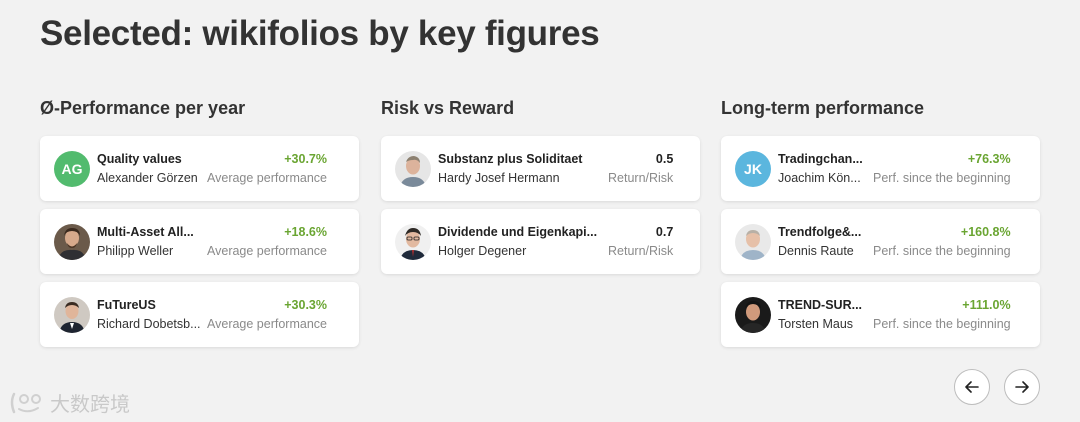 The height and width of the screenshot is (422, 1080). What do you see at coordinates (305, 304) in the screenshot?
I see `performance-value: +30.3%` at bounding box center [305, 304].